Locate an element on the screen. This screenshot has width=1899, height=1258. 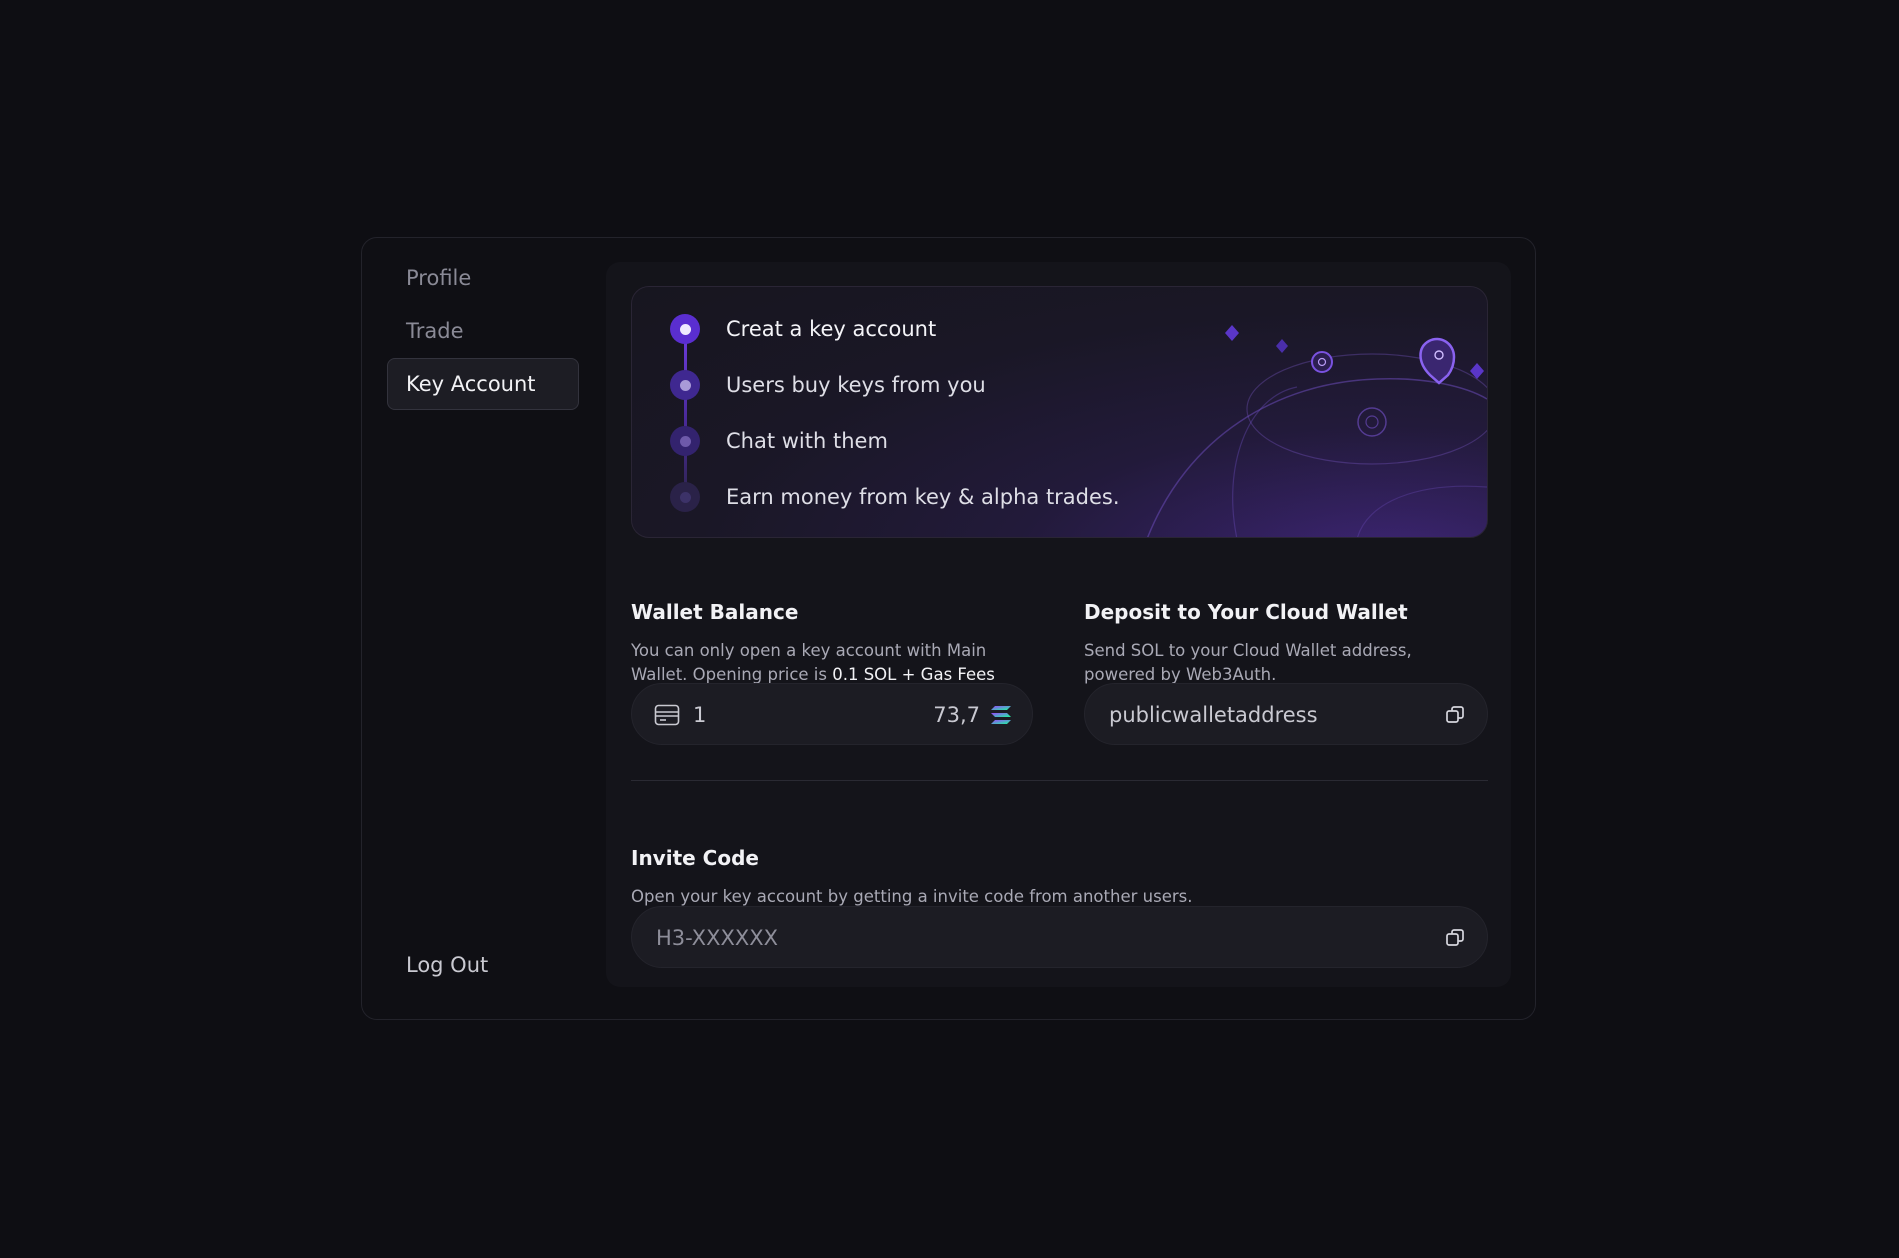
step-item: Earn money from key & alpha trades. is located at coordinates (912, 497).